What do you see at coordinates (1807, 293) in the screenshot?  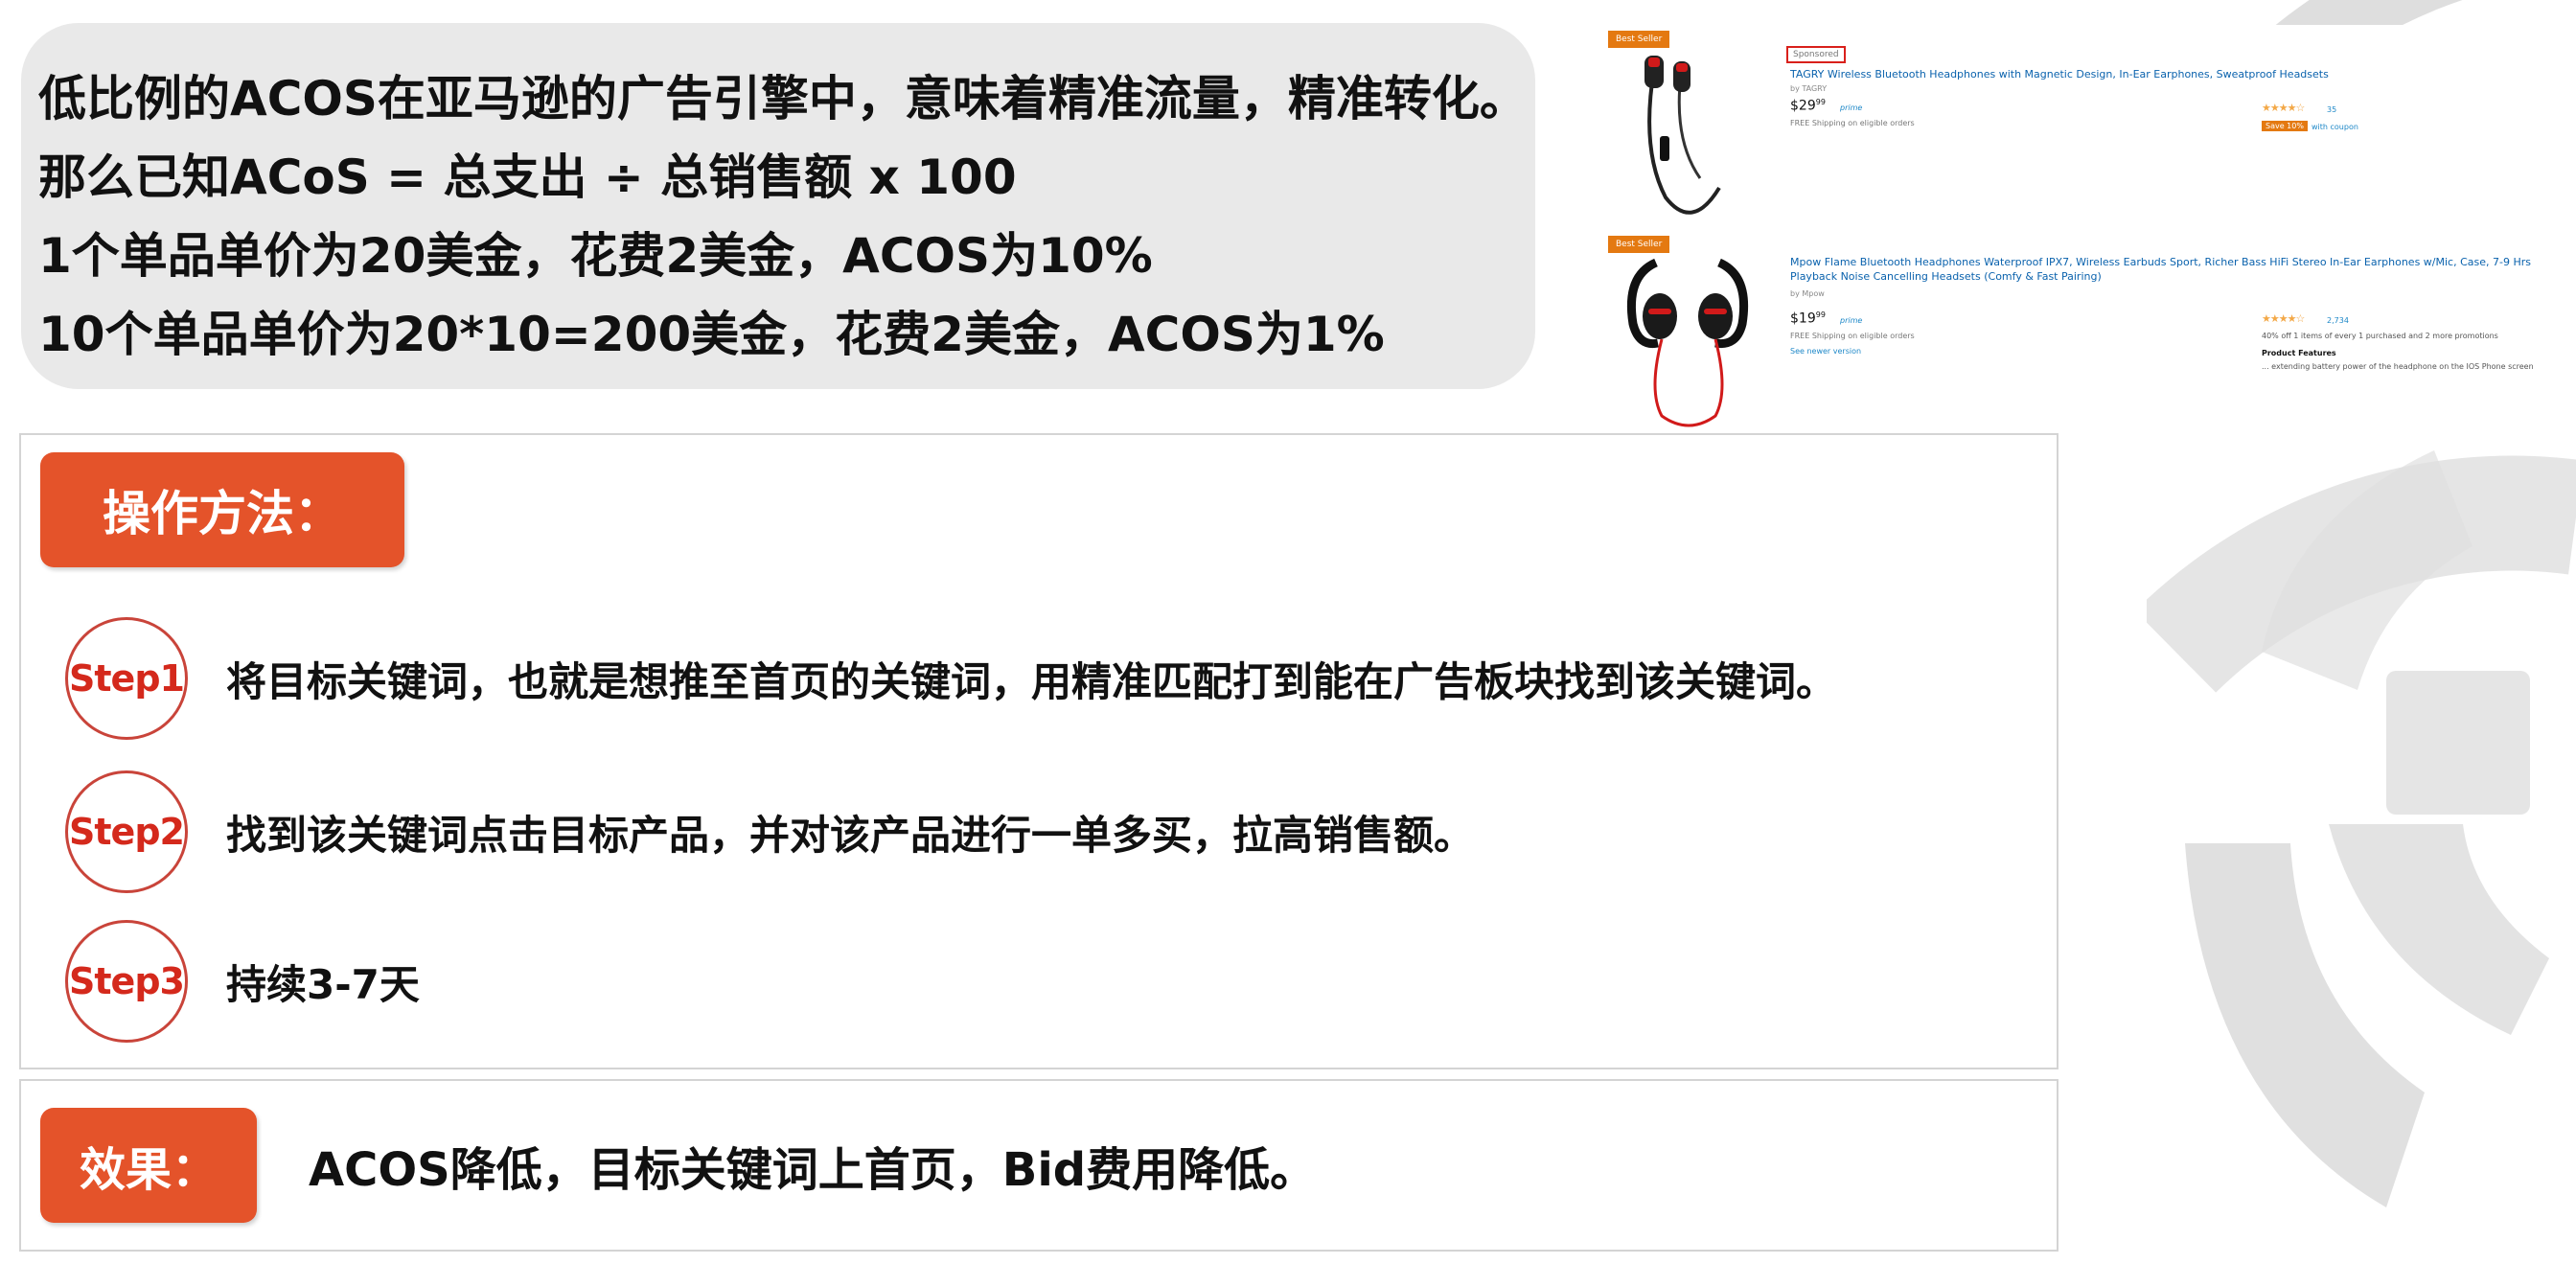 I see `product-brand: by Mpow` at bounding box center [1807, 293].